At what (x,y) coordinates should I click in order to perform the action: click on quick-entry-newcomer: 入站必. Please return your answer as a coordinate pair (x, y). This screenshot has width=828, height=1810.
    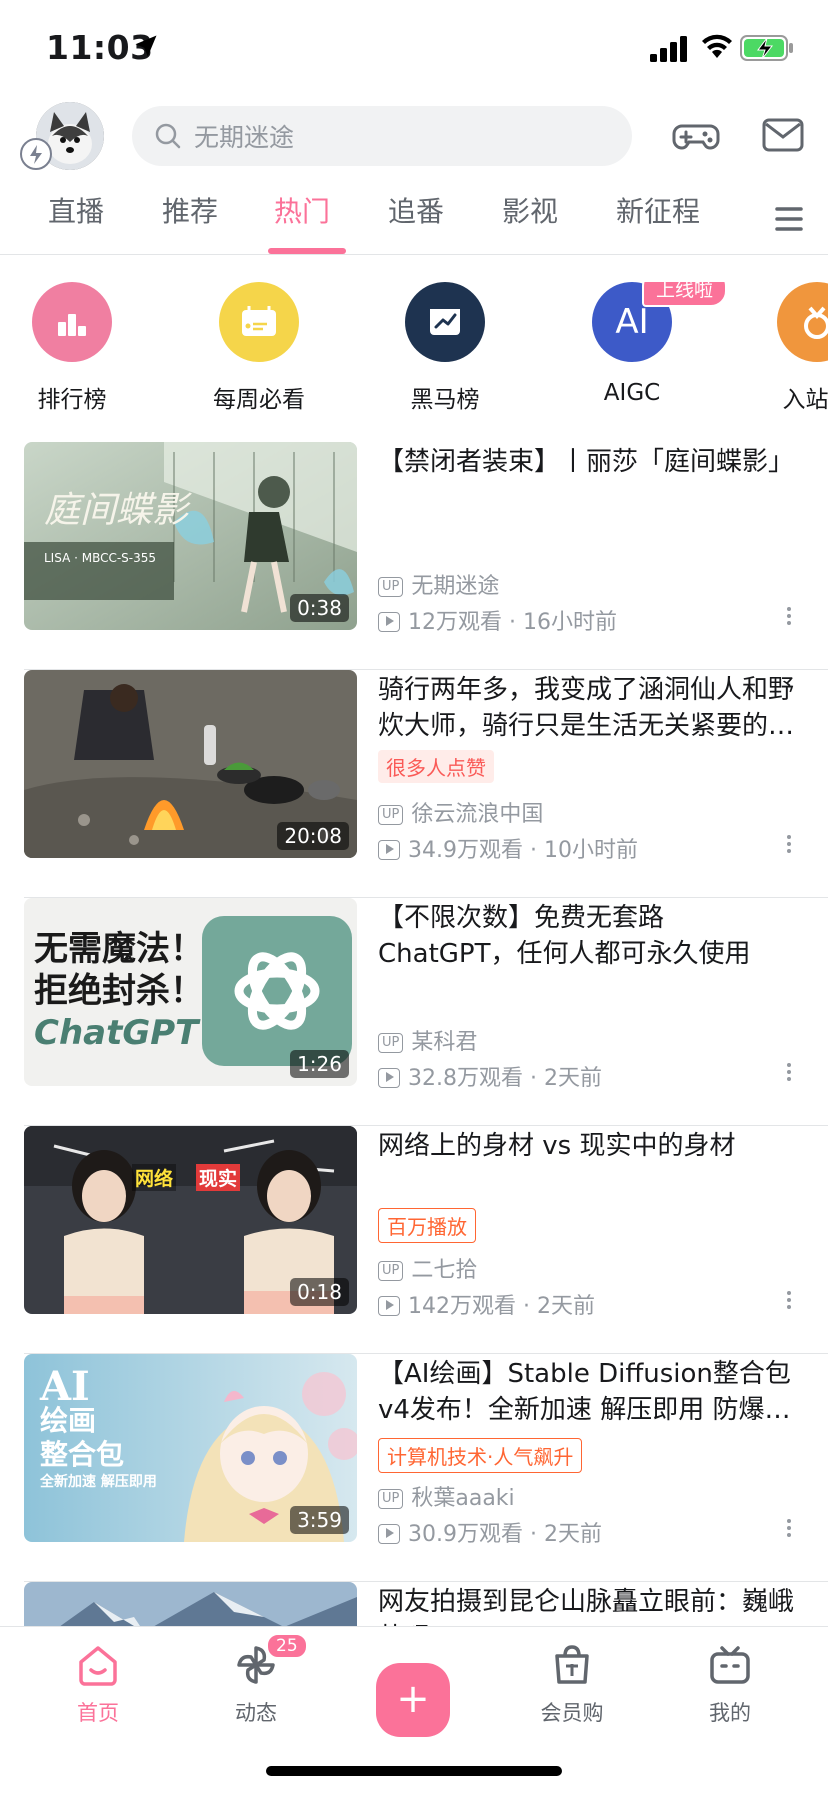
    Looking at the image, I should click on (785, 347).